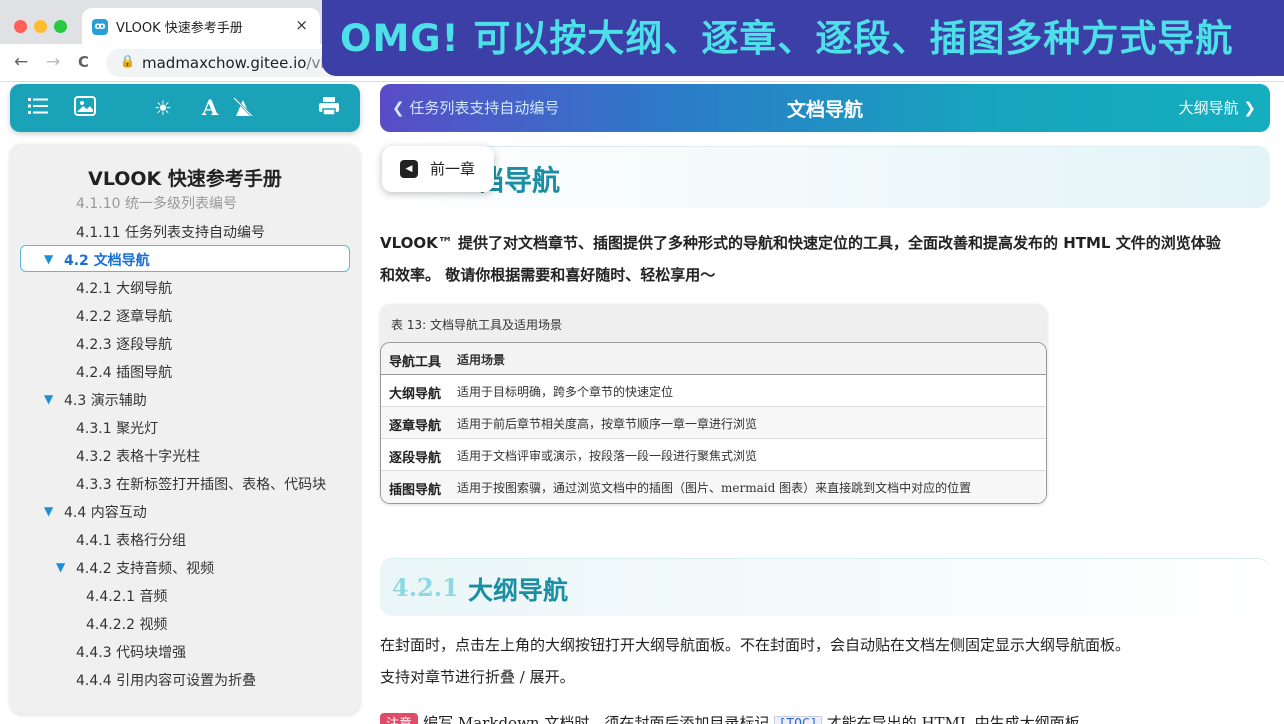  I want to click on outline-item-4-3-3: 4.3.3 在新标签打开插图、表格、代码块, so click(201, 484).